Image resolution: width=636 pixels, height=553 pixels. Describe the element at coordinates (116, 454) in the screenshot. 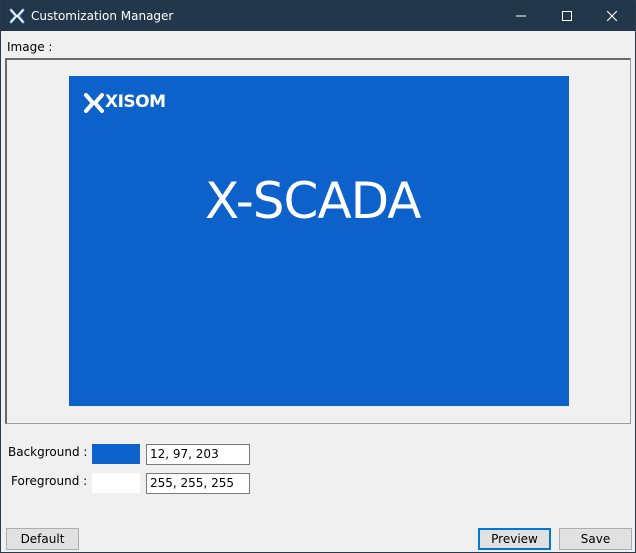

I see `background-swatch` at that location.